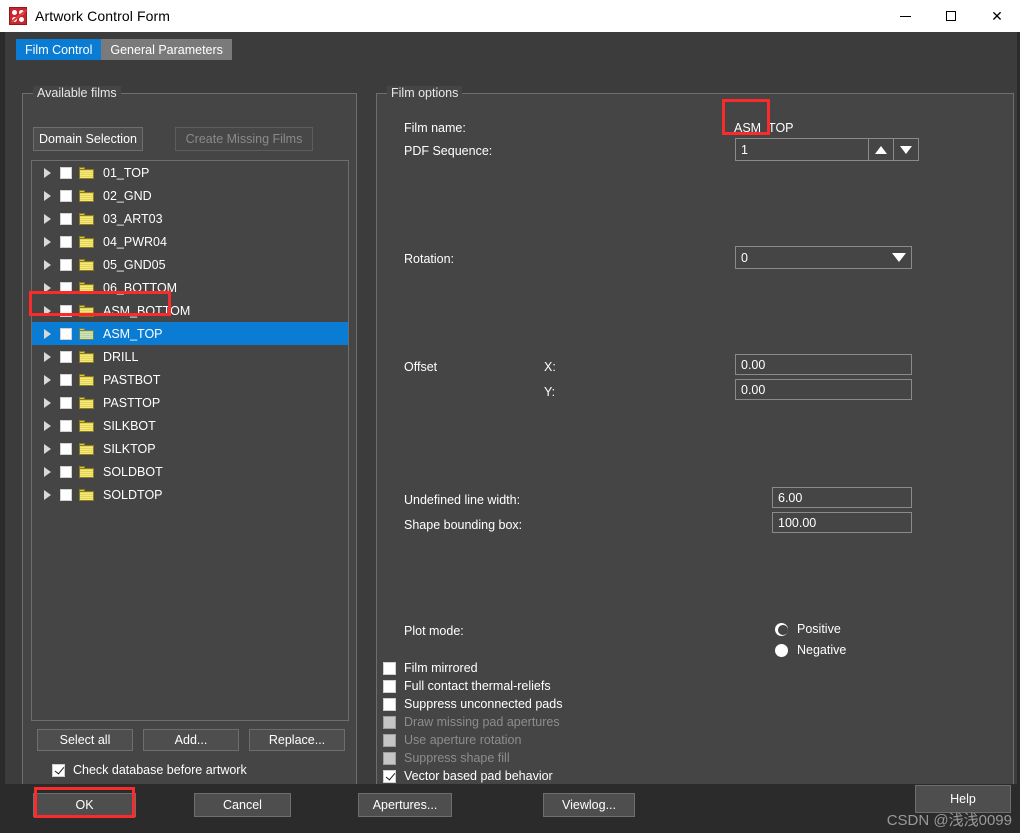  What do you see at coordinates (463, 525) in the screenshot?
I see `shape-bounding-box-label: Shape bounding box:` at bounding box center [463, 525].